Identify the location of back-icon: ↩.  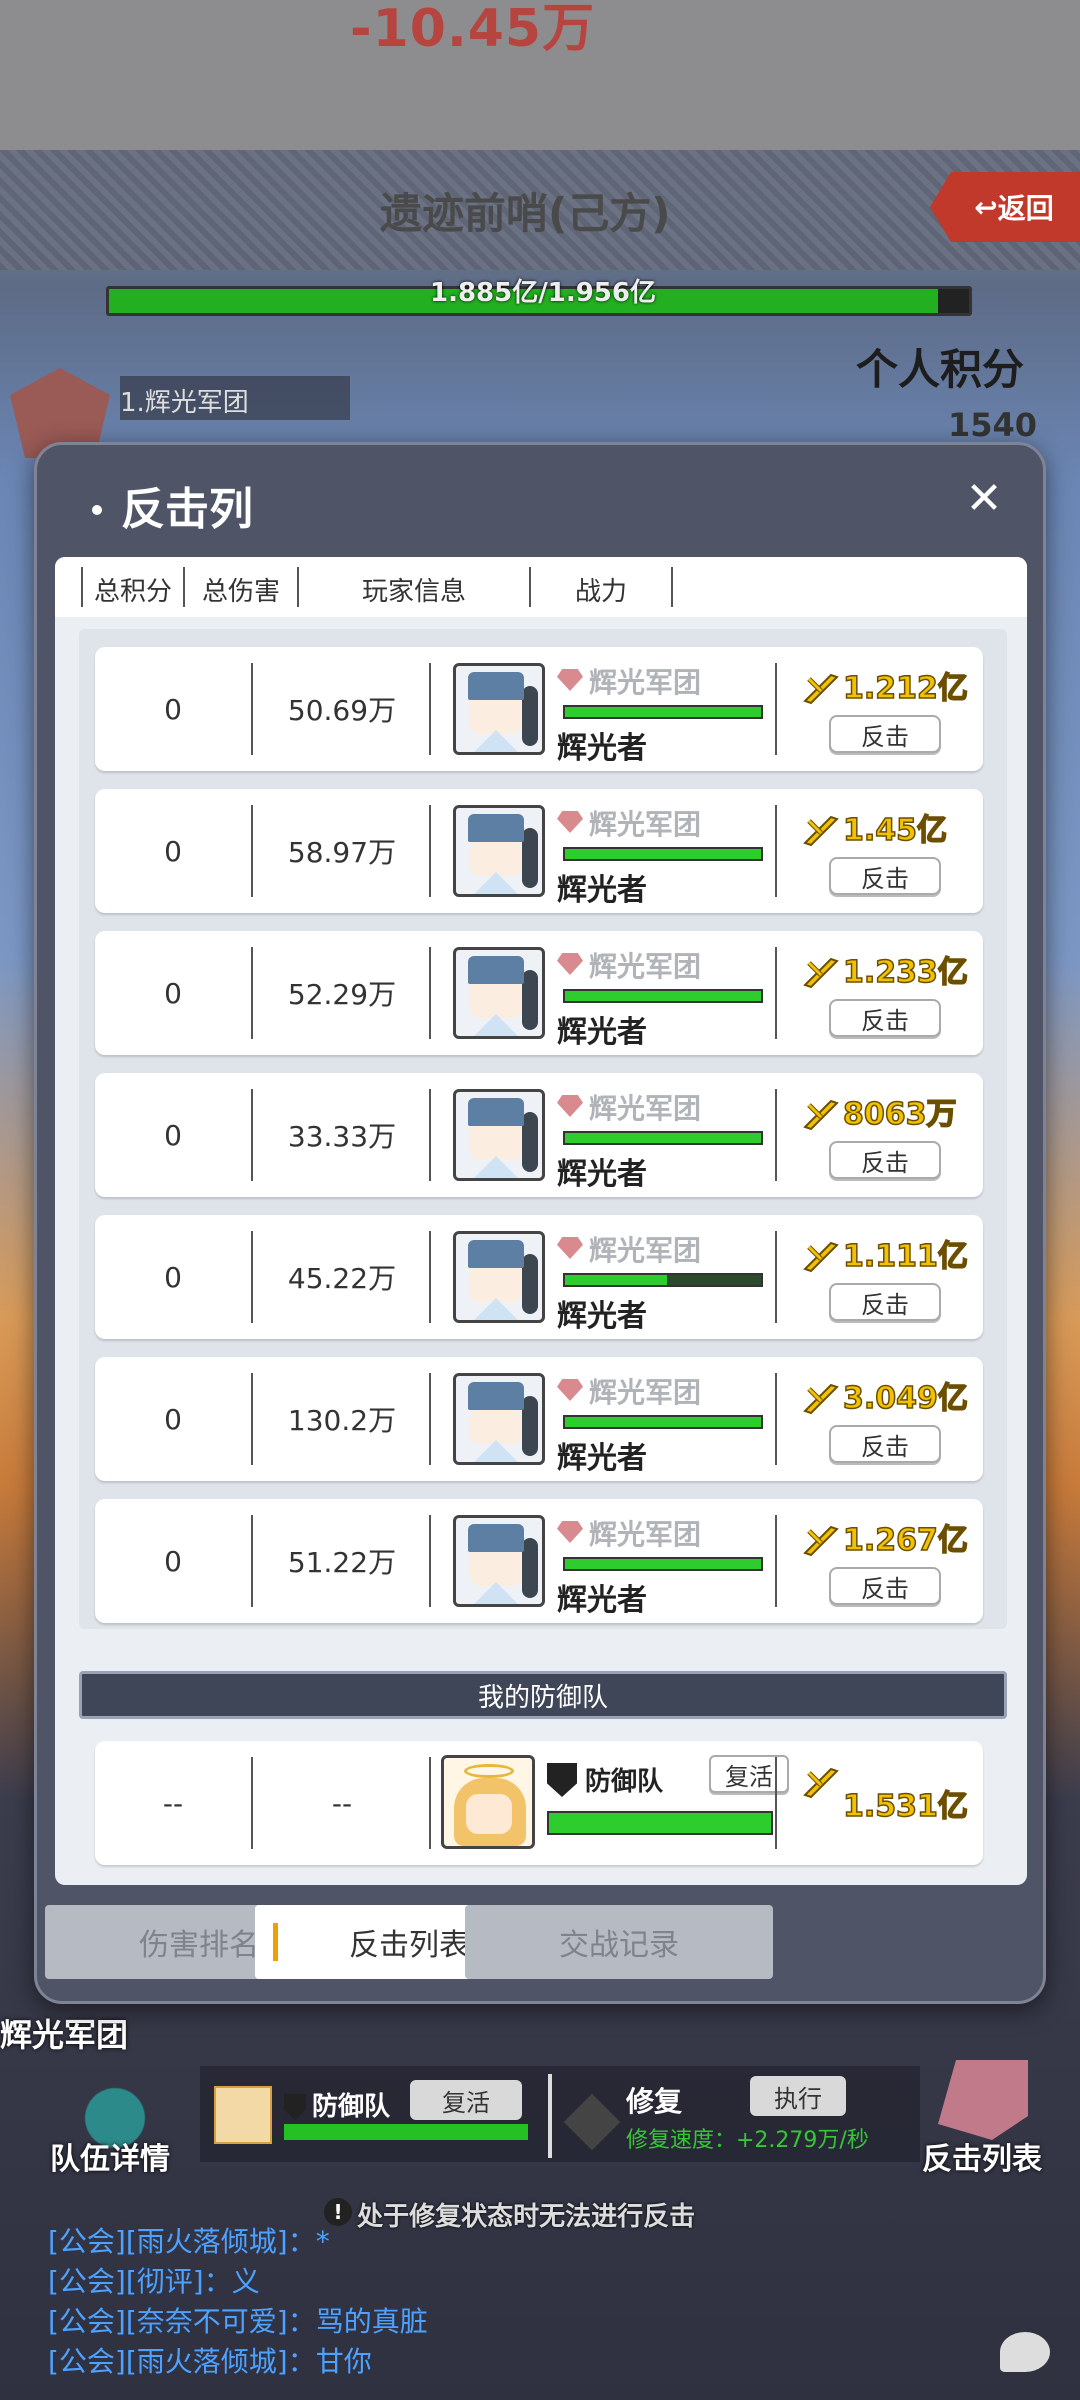
(986, 207).